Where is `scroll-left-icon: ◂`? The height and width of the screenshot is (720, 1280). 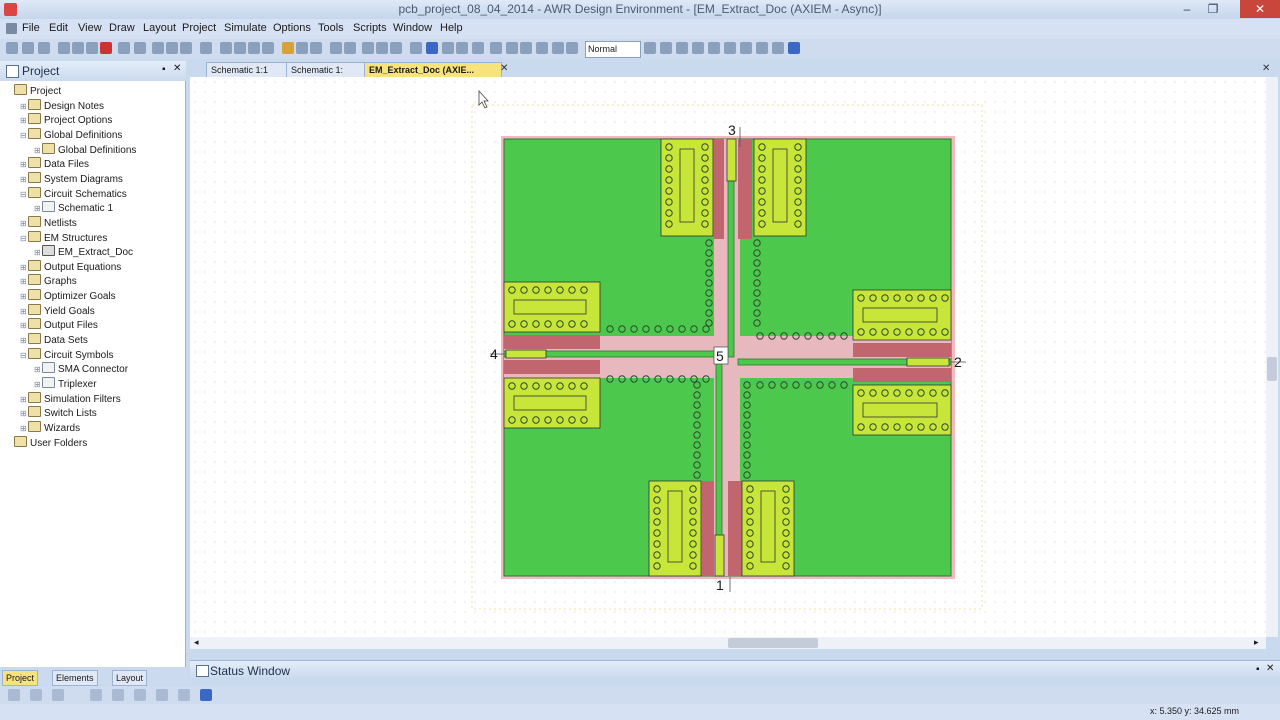 scroll-left-icon: ◂ is located at coordinates (196, 642).